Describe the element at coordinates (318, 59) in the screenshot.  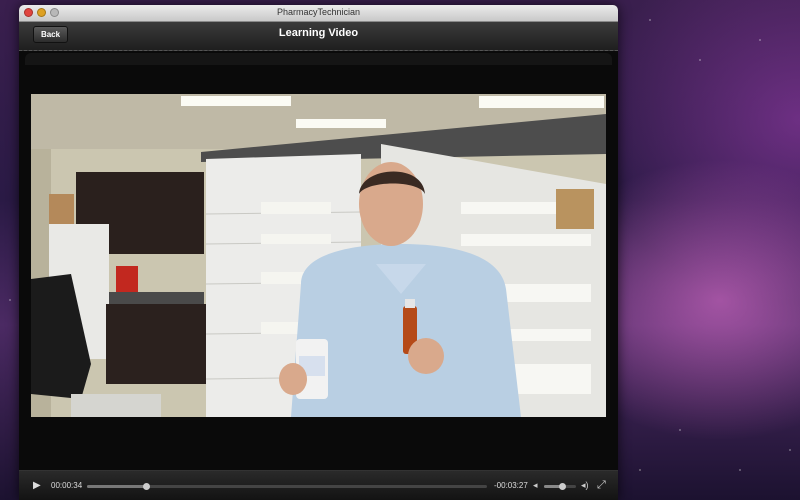
I see `content-panel-header` at that location.